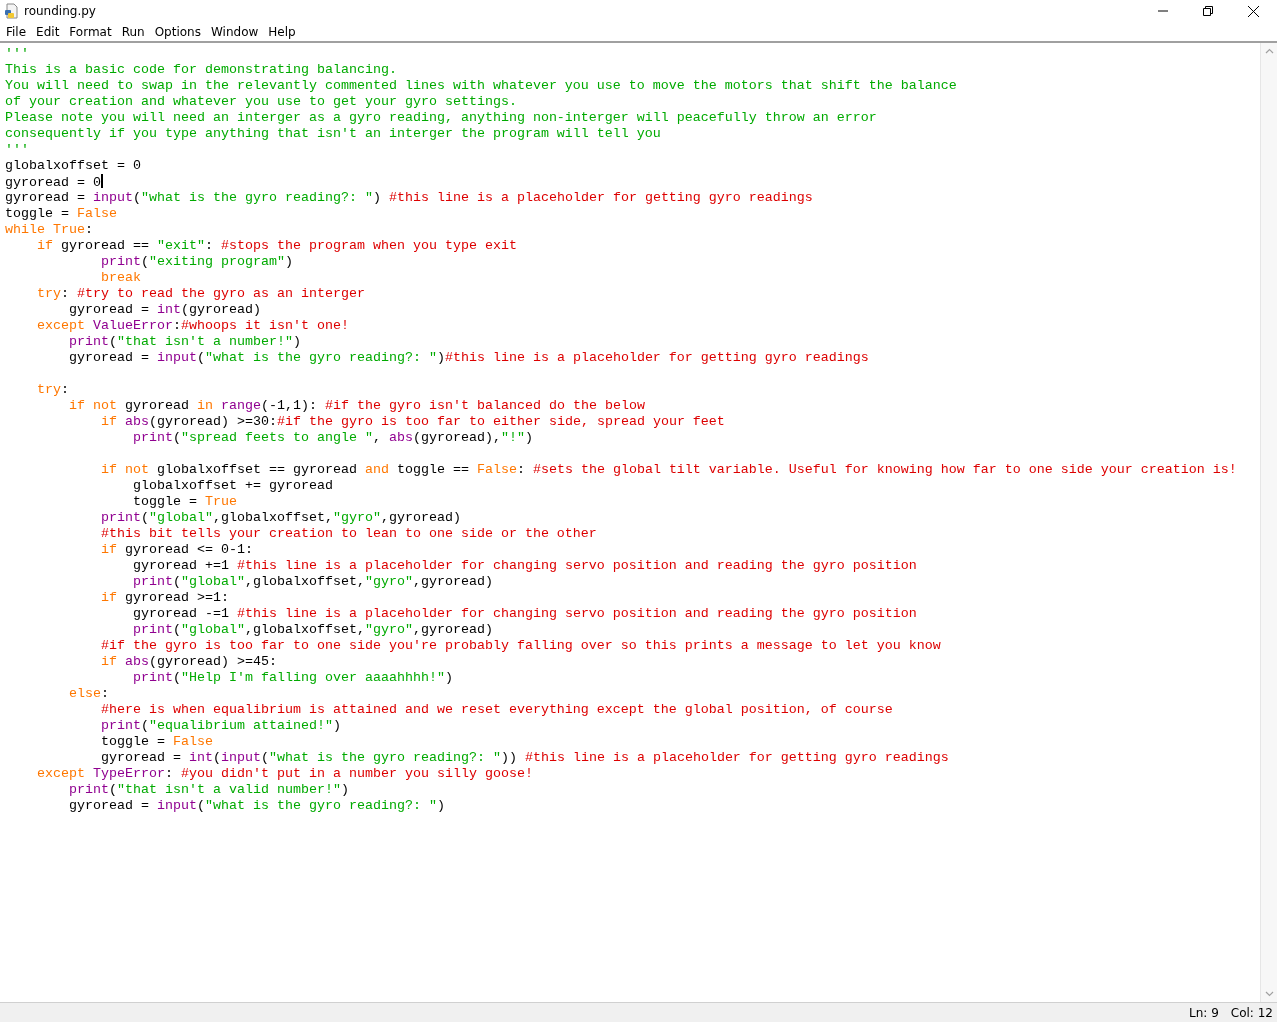 This screenshot has width=1277, height=1022. What do you see at coordinates (49, 230) in the screenshot?
I see `code-line: while True:` at bounding box center [49, 230].